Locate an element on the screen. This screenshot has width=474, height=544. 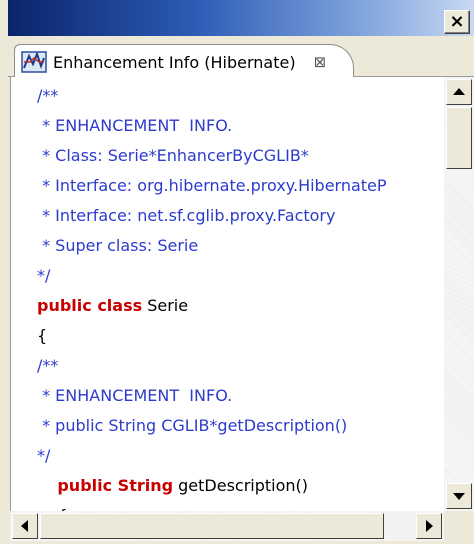
code-line: * Class: Serie*EnhancerByCGLIB* is located at coordinates (212, 156).